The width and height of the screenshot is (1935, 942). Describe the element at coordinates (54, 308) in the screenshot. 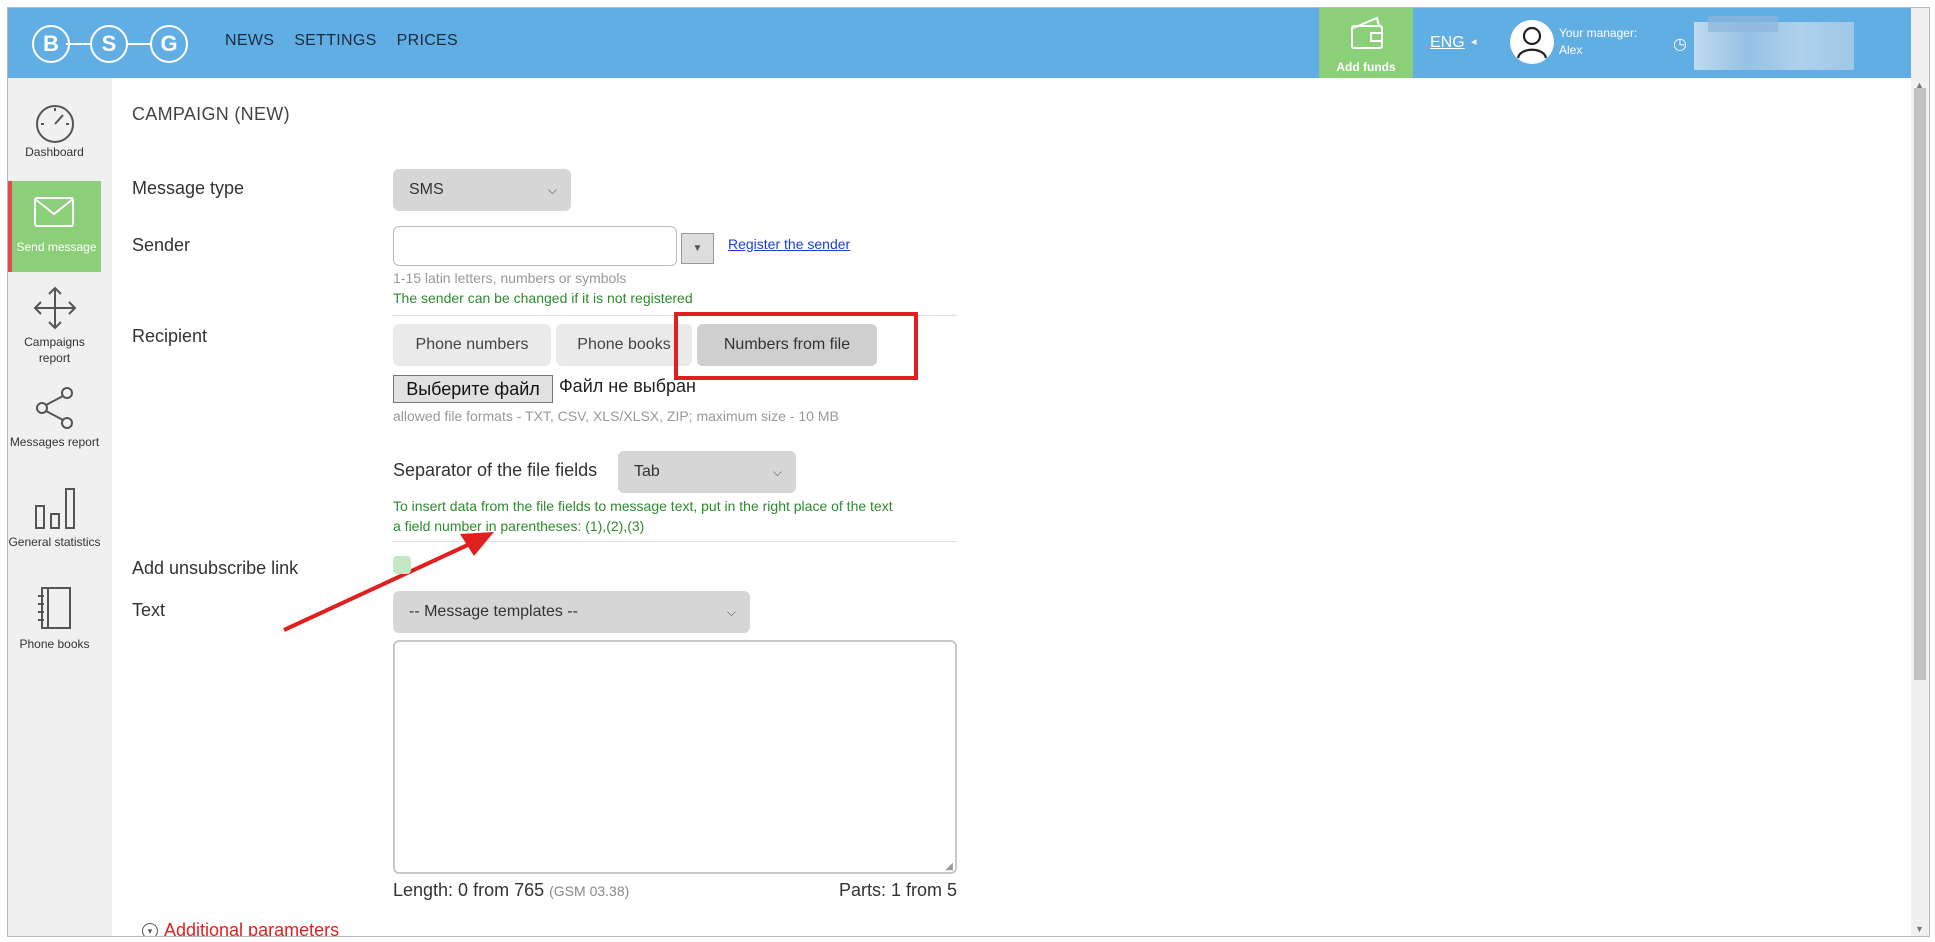

I see `move-arrows-icon` at that location.